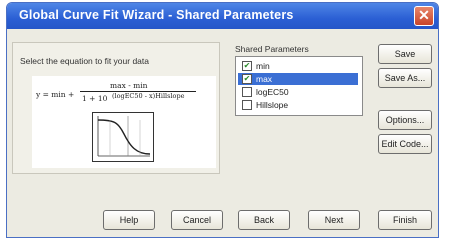  What do you see at coordinates (264, 79) in the screenshot?
I see `parameter-label: max` at bounding box center [264, 79].